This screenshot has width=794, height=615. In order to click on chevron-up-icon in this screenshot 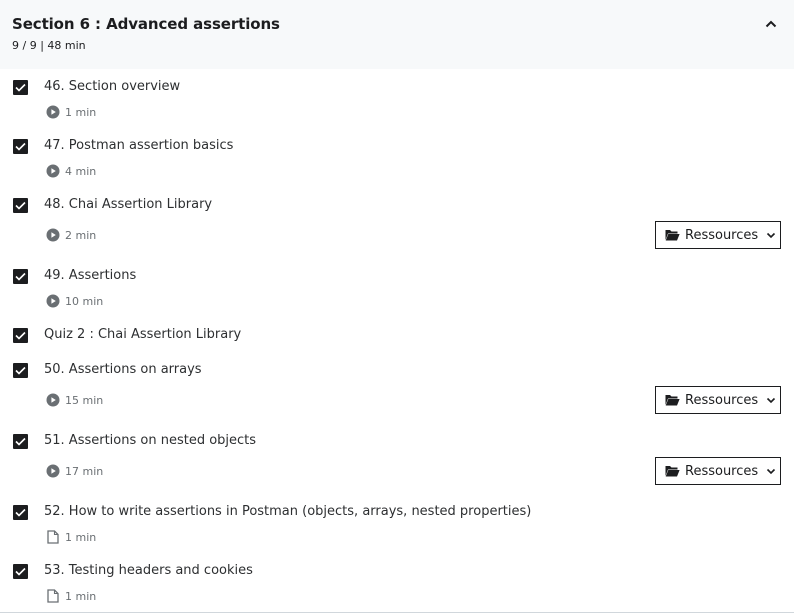, I will do `click(771, 24)`.